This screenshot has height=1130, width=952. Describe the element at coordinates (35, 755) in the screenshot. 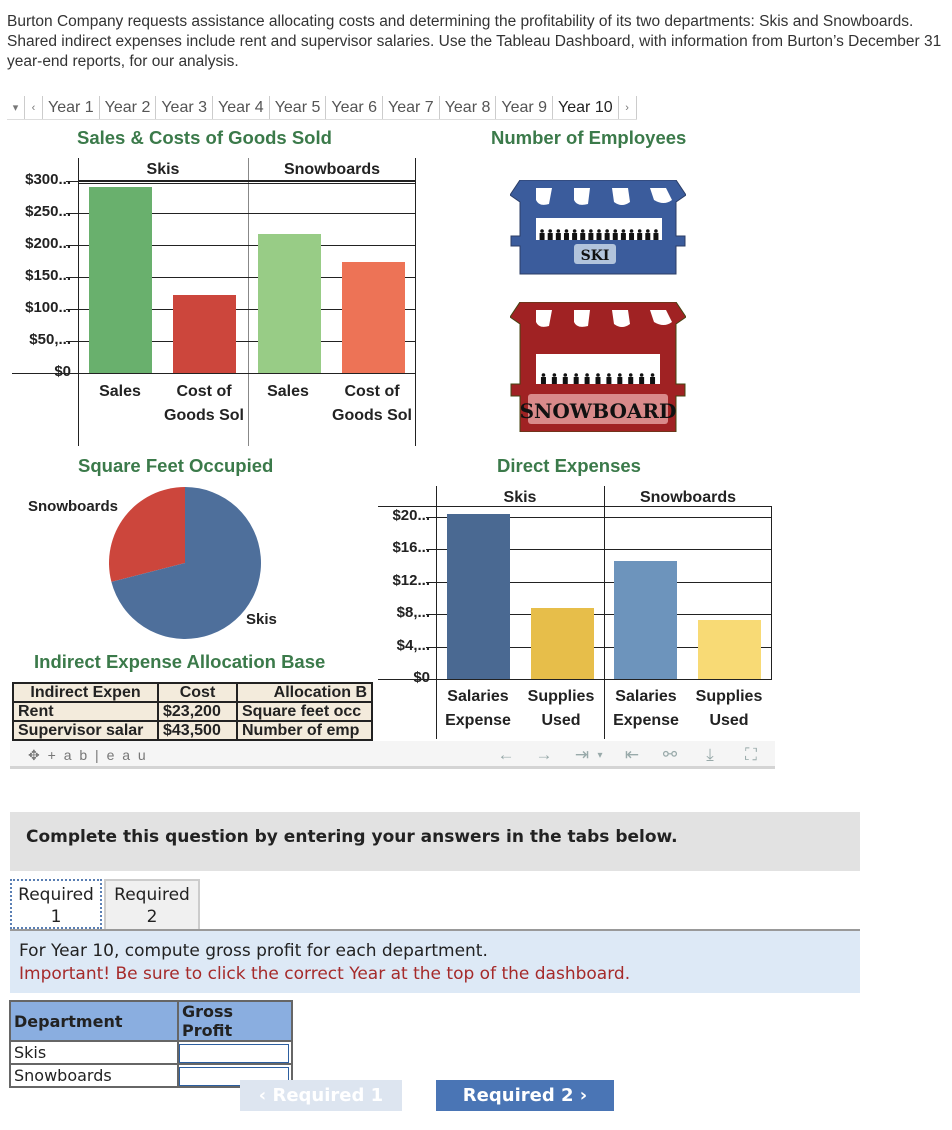

I see `tableau-logo-icon: ✥` at that location.